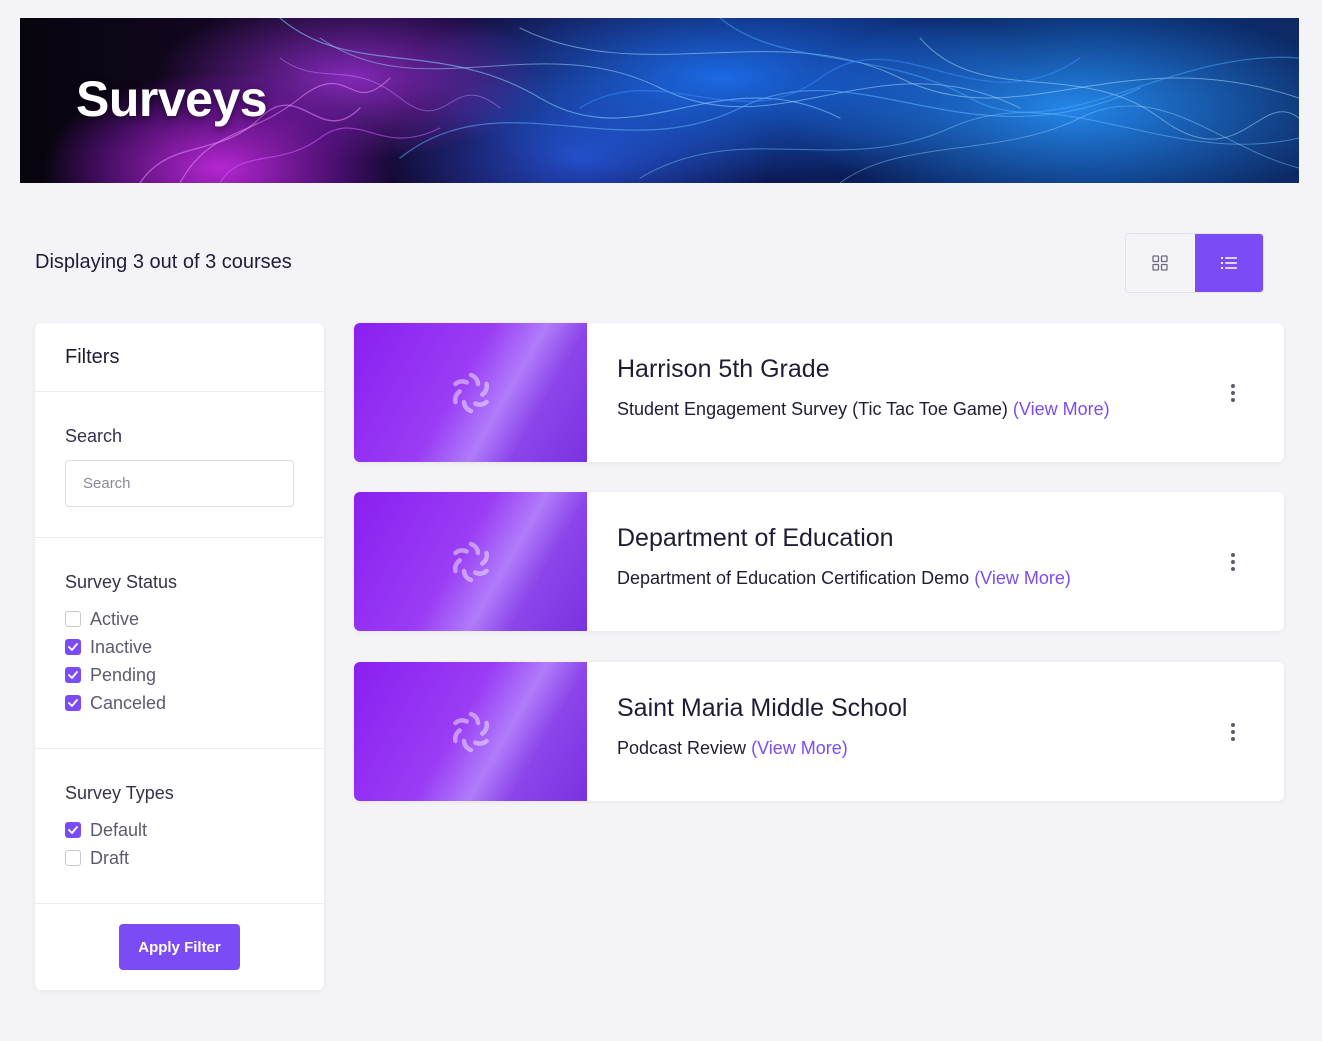  I want to click on type-option-draft: Draft, so click(97, 858).